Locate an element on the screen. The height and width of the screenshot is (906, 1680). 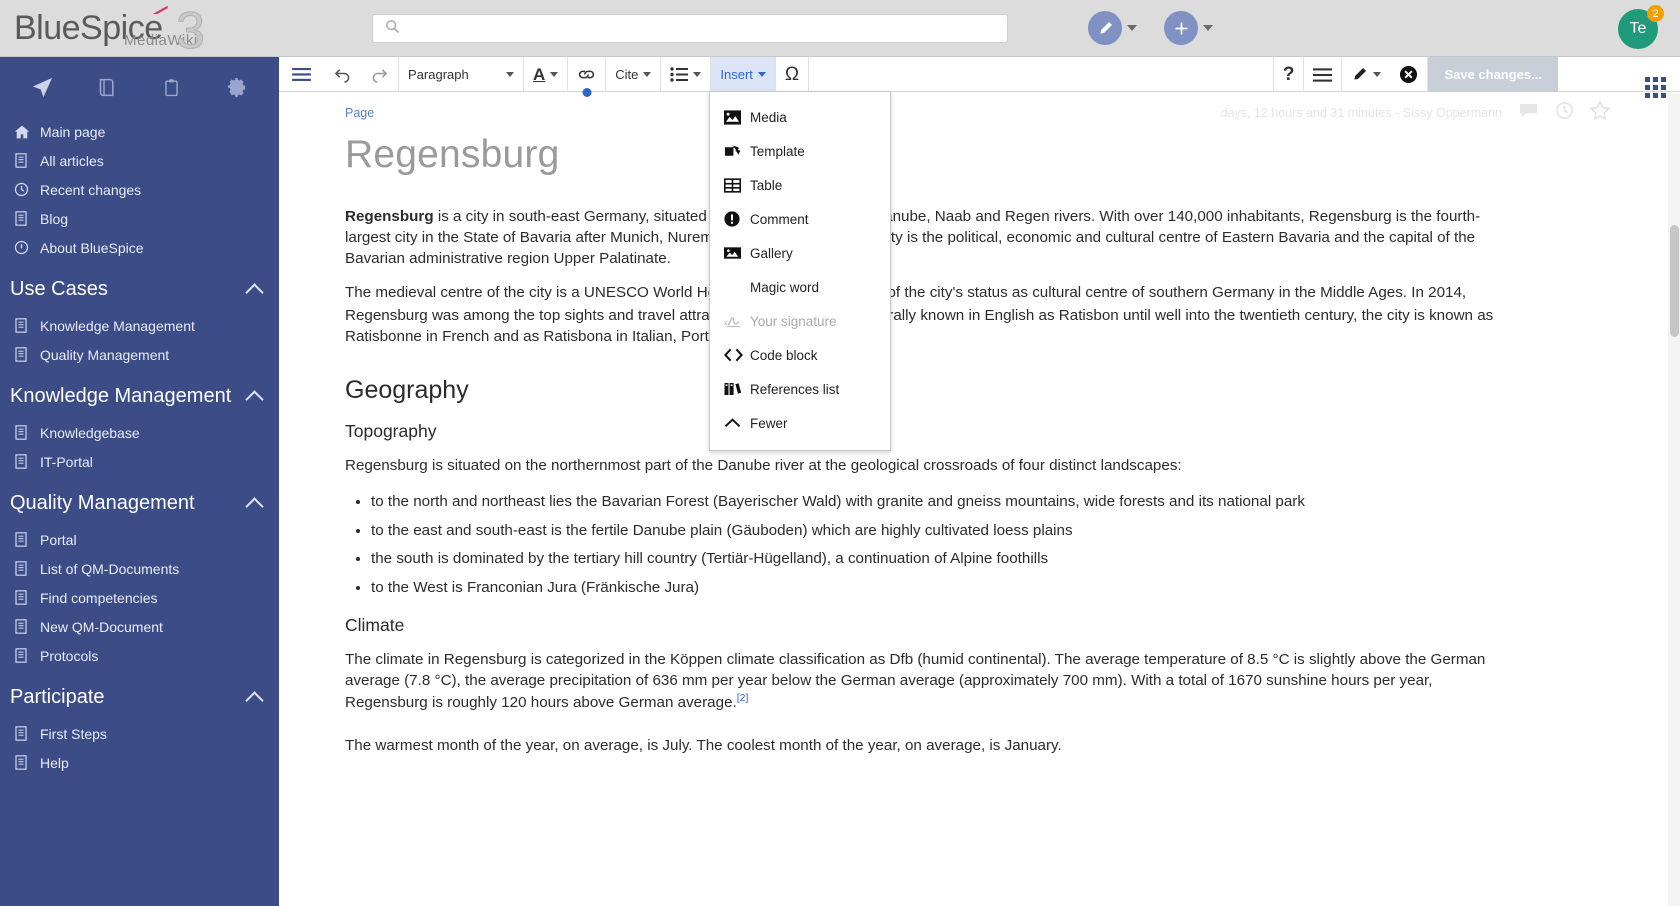
sidebar-item-list-of-qm-documents: List of QM-Documents is located at coordinates (139, 568).